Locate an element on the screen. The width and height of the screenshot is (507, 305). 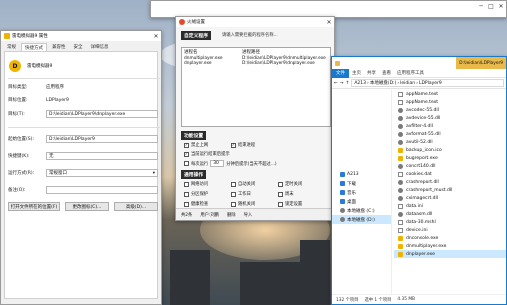
file-item: dnmultiplayer.exe is located at coordinates (450, 246).